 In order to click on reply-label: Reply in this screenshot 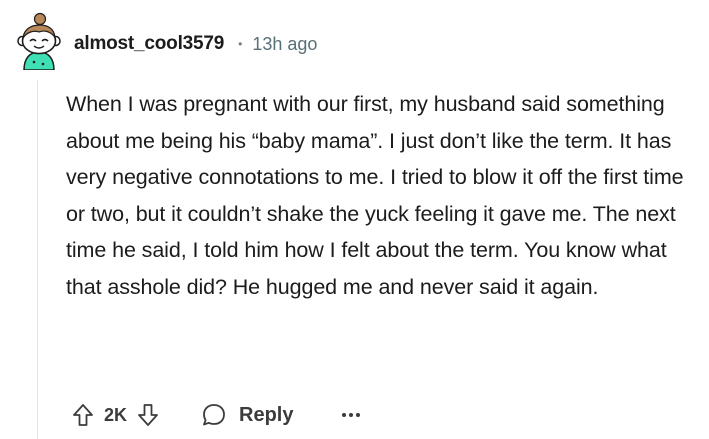, I will do `click(266, 414)`.